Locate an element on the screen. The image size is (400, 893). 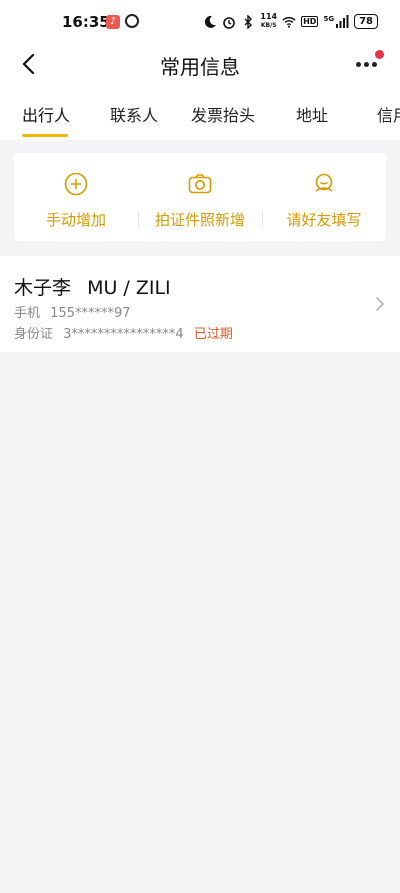
wifi-icon is located at coordinates (289, 22).